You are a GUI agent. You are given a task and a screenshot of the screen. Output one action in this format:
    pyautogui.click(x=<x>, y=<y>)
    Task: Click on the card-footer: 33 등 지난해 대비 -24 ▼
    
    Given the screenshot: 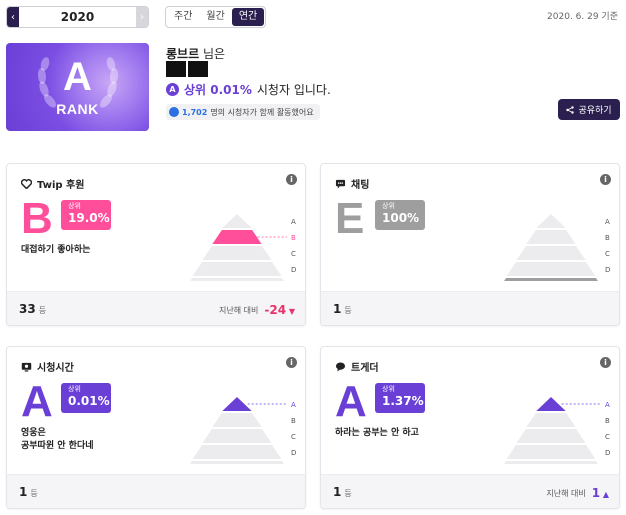 What is the action you would take?
    pyautogui.click(x=156, y=308)
    